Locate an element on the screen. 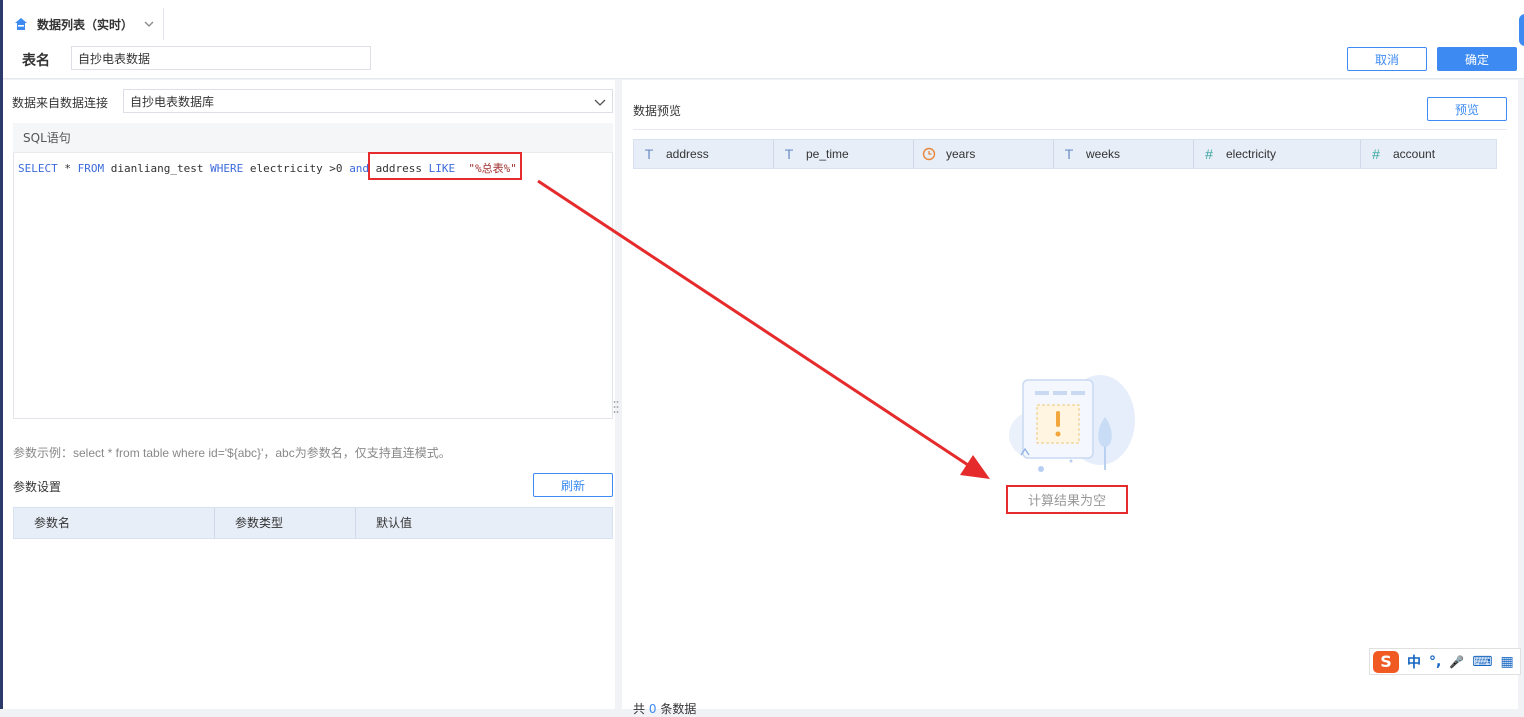 This screenshot has height=717, width=1524. sql-editor-title: SQL语句 is located at coordinates (313, 138).